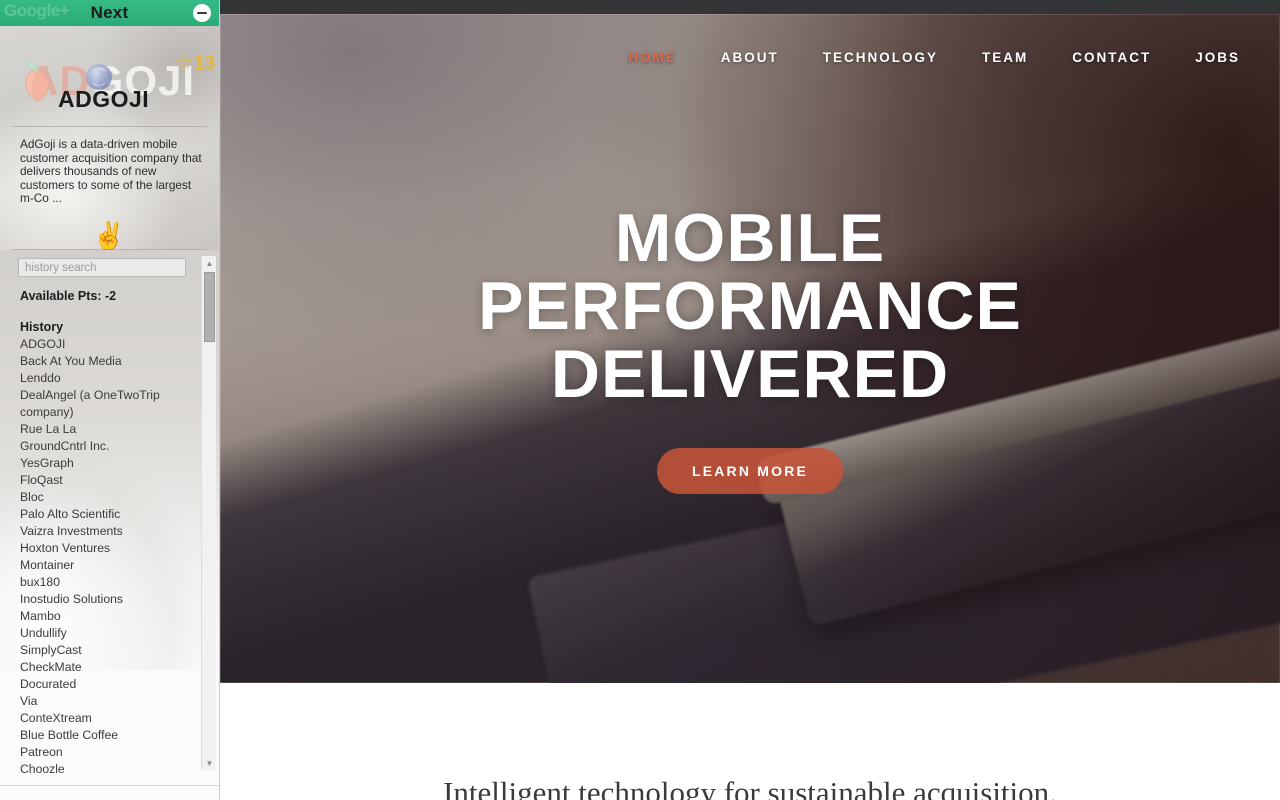  I want to click on nav-item-home: HOME, so click(652, 57).